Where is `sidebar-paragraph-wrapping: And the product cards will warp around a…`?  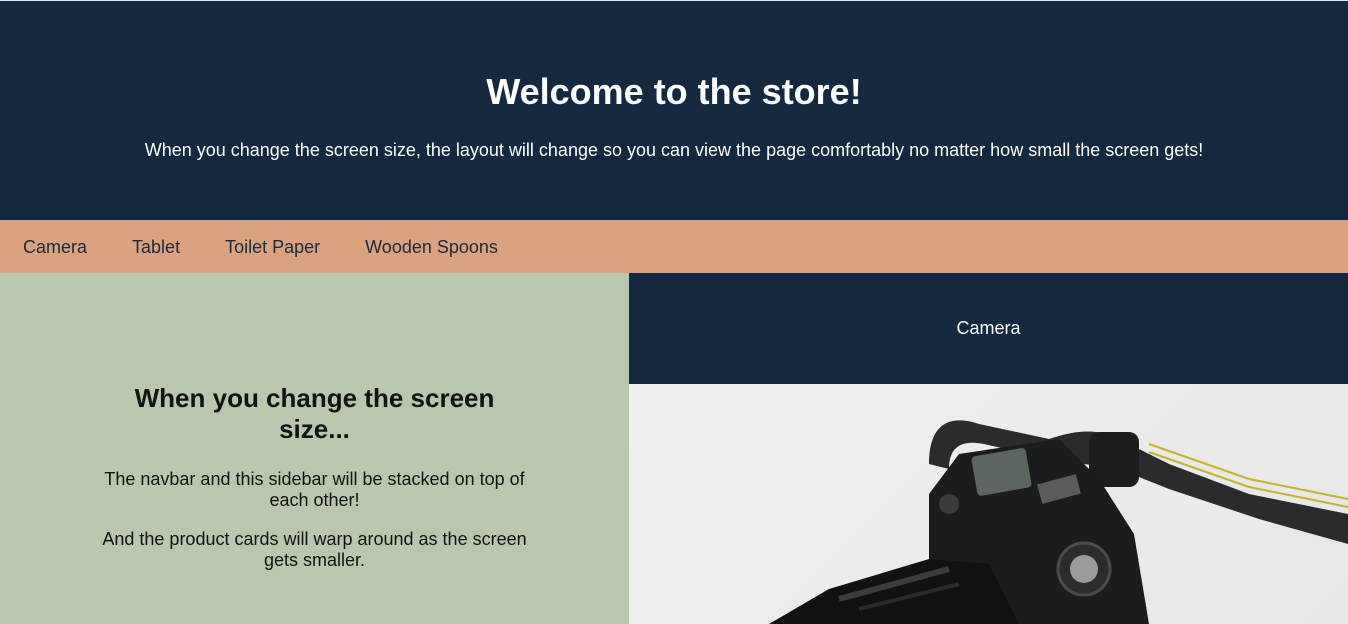 sidebar-paragraph-wrapping: And the product cards will warp around a… is located at coordinates (314, 549).